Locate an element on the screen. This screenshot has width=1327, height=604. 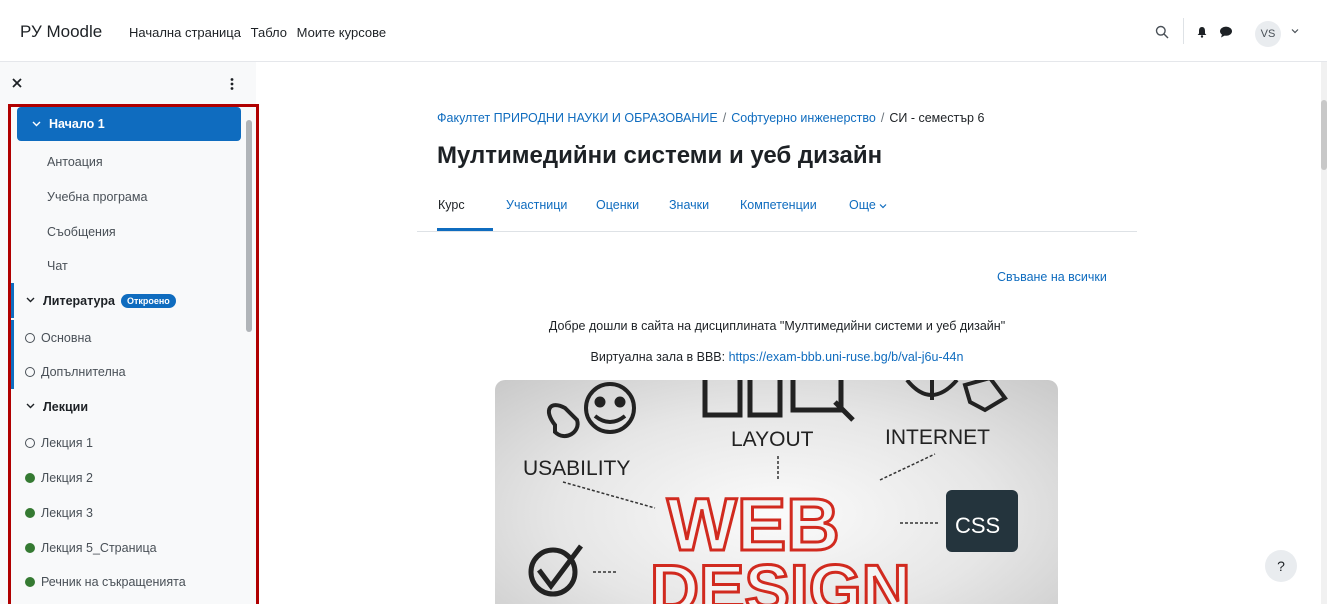
course-index-label: Речник на съкращенията is located at coordinates (113, 581).